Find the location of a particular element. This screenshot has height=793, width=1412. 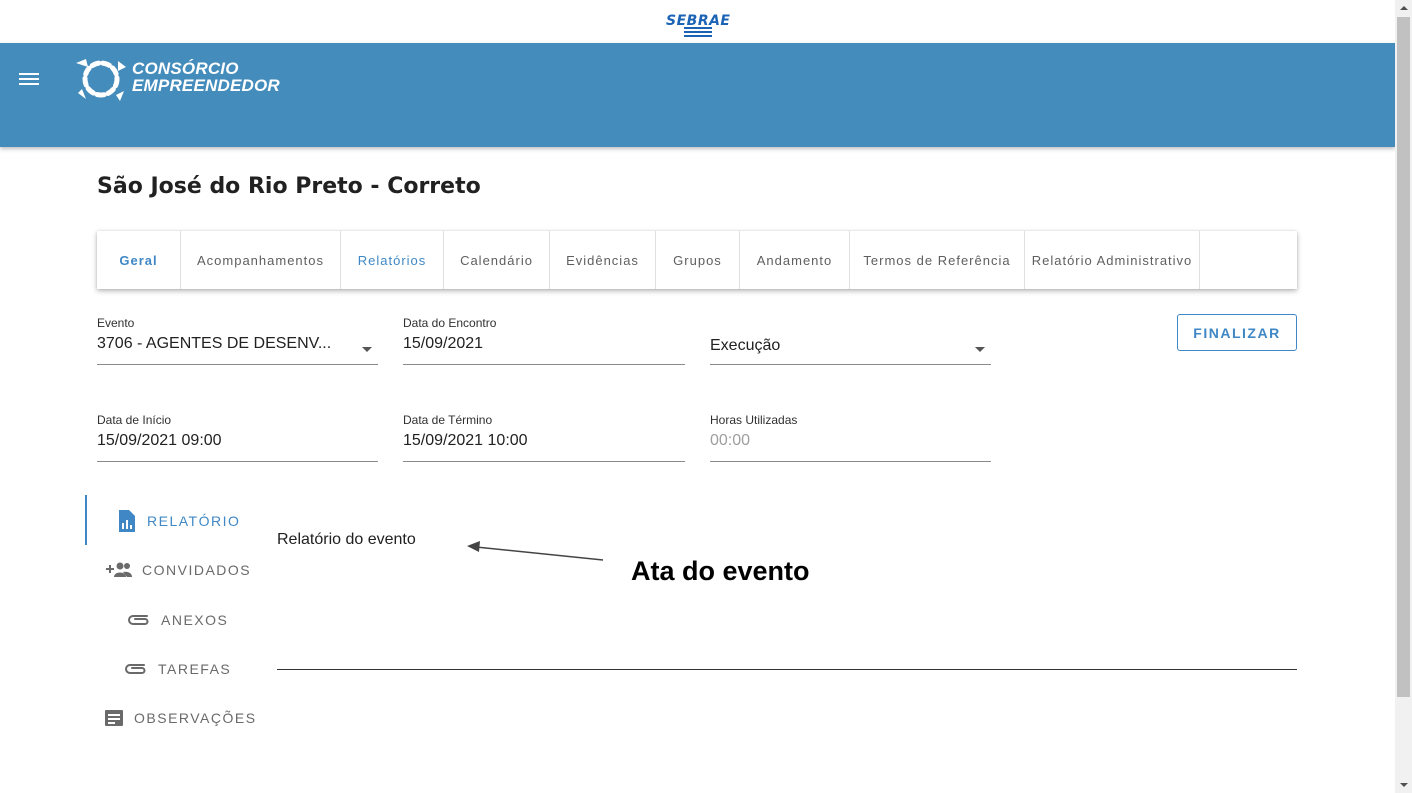

sidenav-item-label: CONVIDADOS is located at coordinates (197, 570).